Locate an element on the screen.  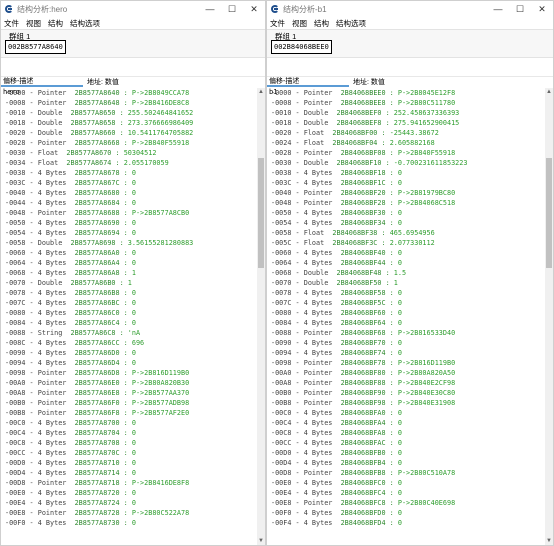
struct-row: -0060 - 4 Bytes 2B84068BF40 : 0 is located at coordinates (406, 253).